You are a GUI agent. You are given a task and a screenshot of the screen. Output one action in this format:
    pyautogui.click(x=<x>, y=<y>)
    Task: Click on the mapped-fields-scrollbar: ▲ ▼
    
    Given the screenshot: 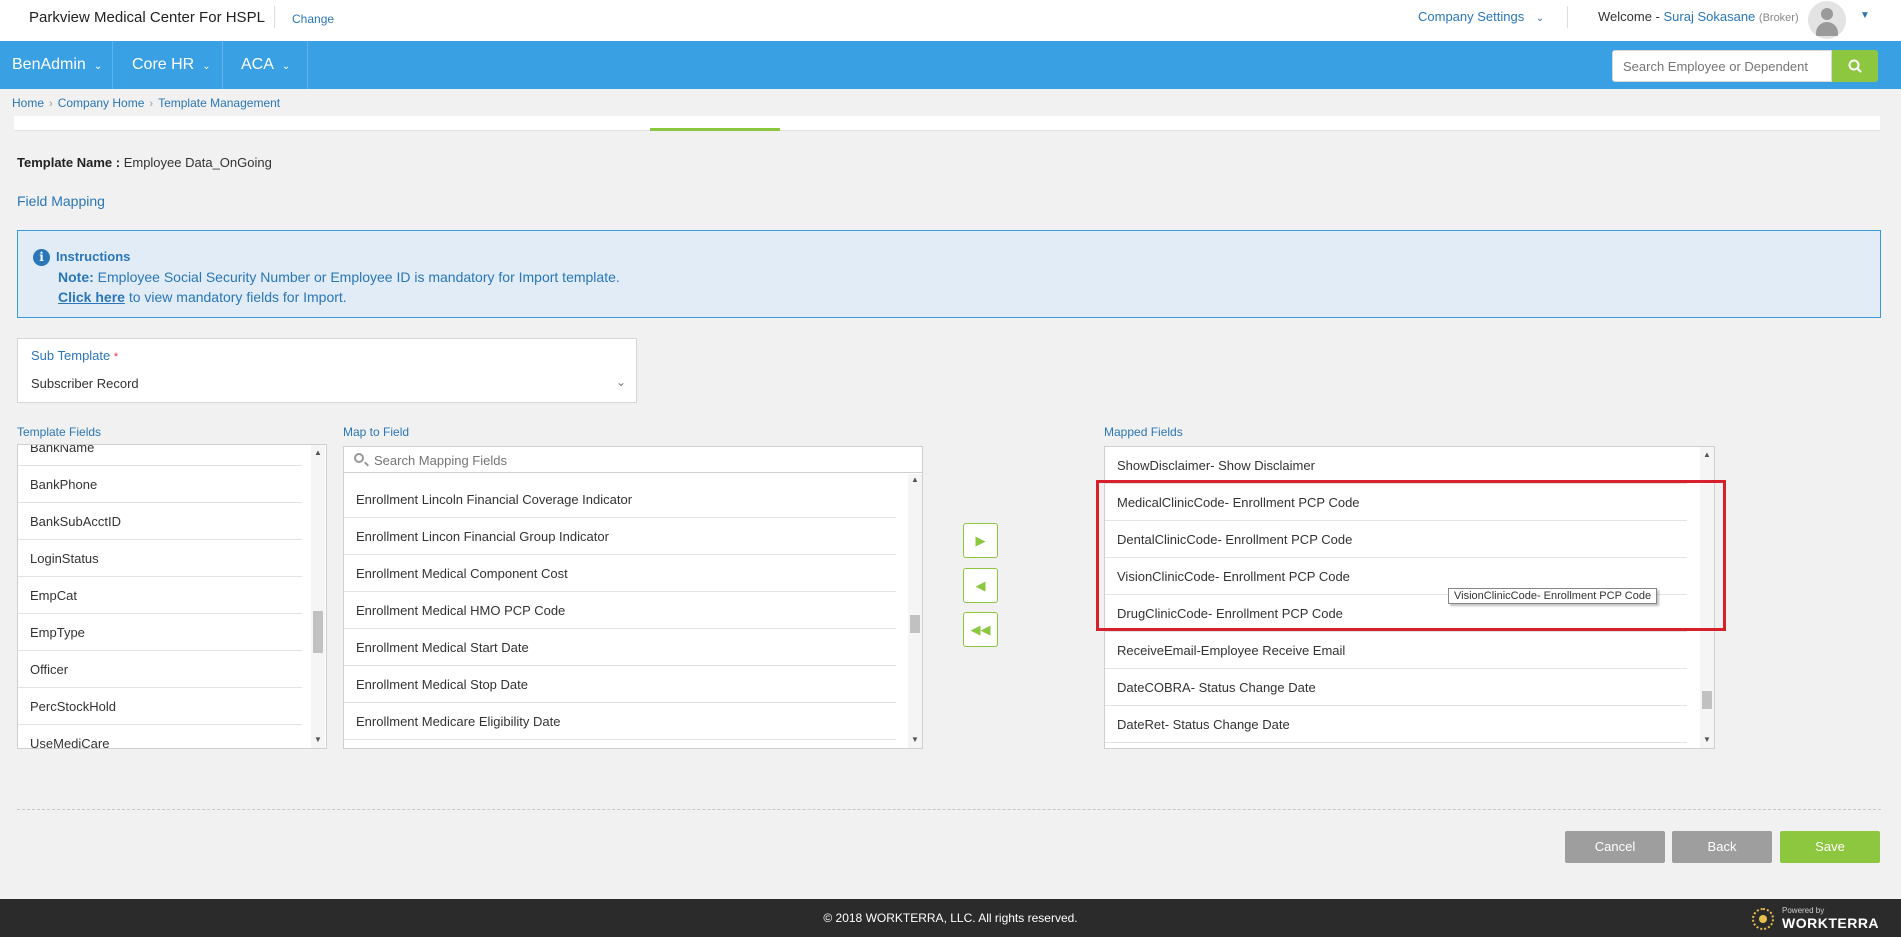 What is the action you would take?
    pyautogui.click(x=1707, y=597)
    